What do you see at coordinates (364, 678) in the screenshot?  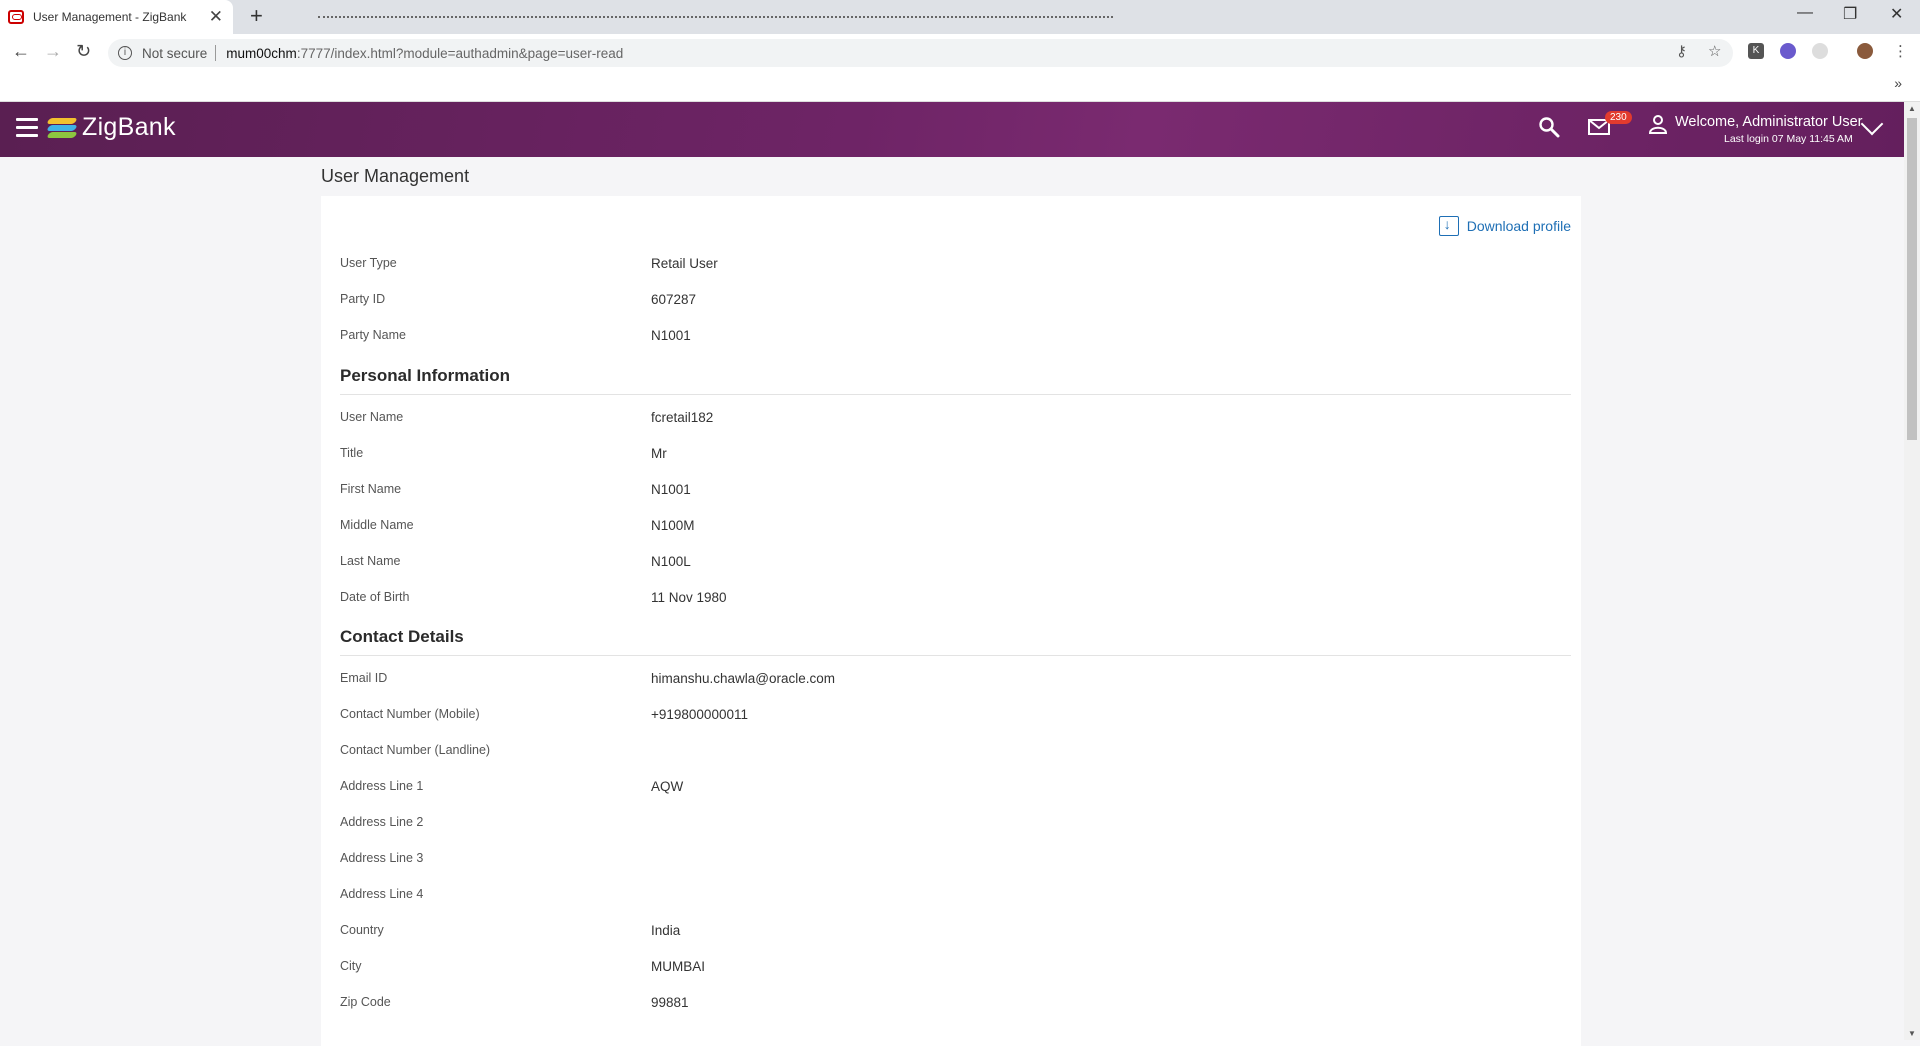 I see `field-label: Email ID` at bounding box center [364, 678].